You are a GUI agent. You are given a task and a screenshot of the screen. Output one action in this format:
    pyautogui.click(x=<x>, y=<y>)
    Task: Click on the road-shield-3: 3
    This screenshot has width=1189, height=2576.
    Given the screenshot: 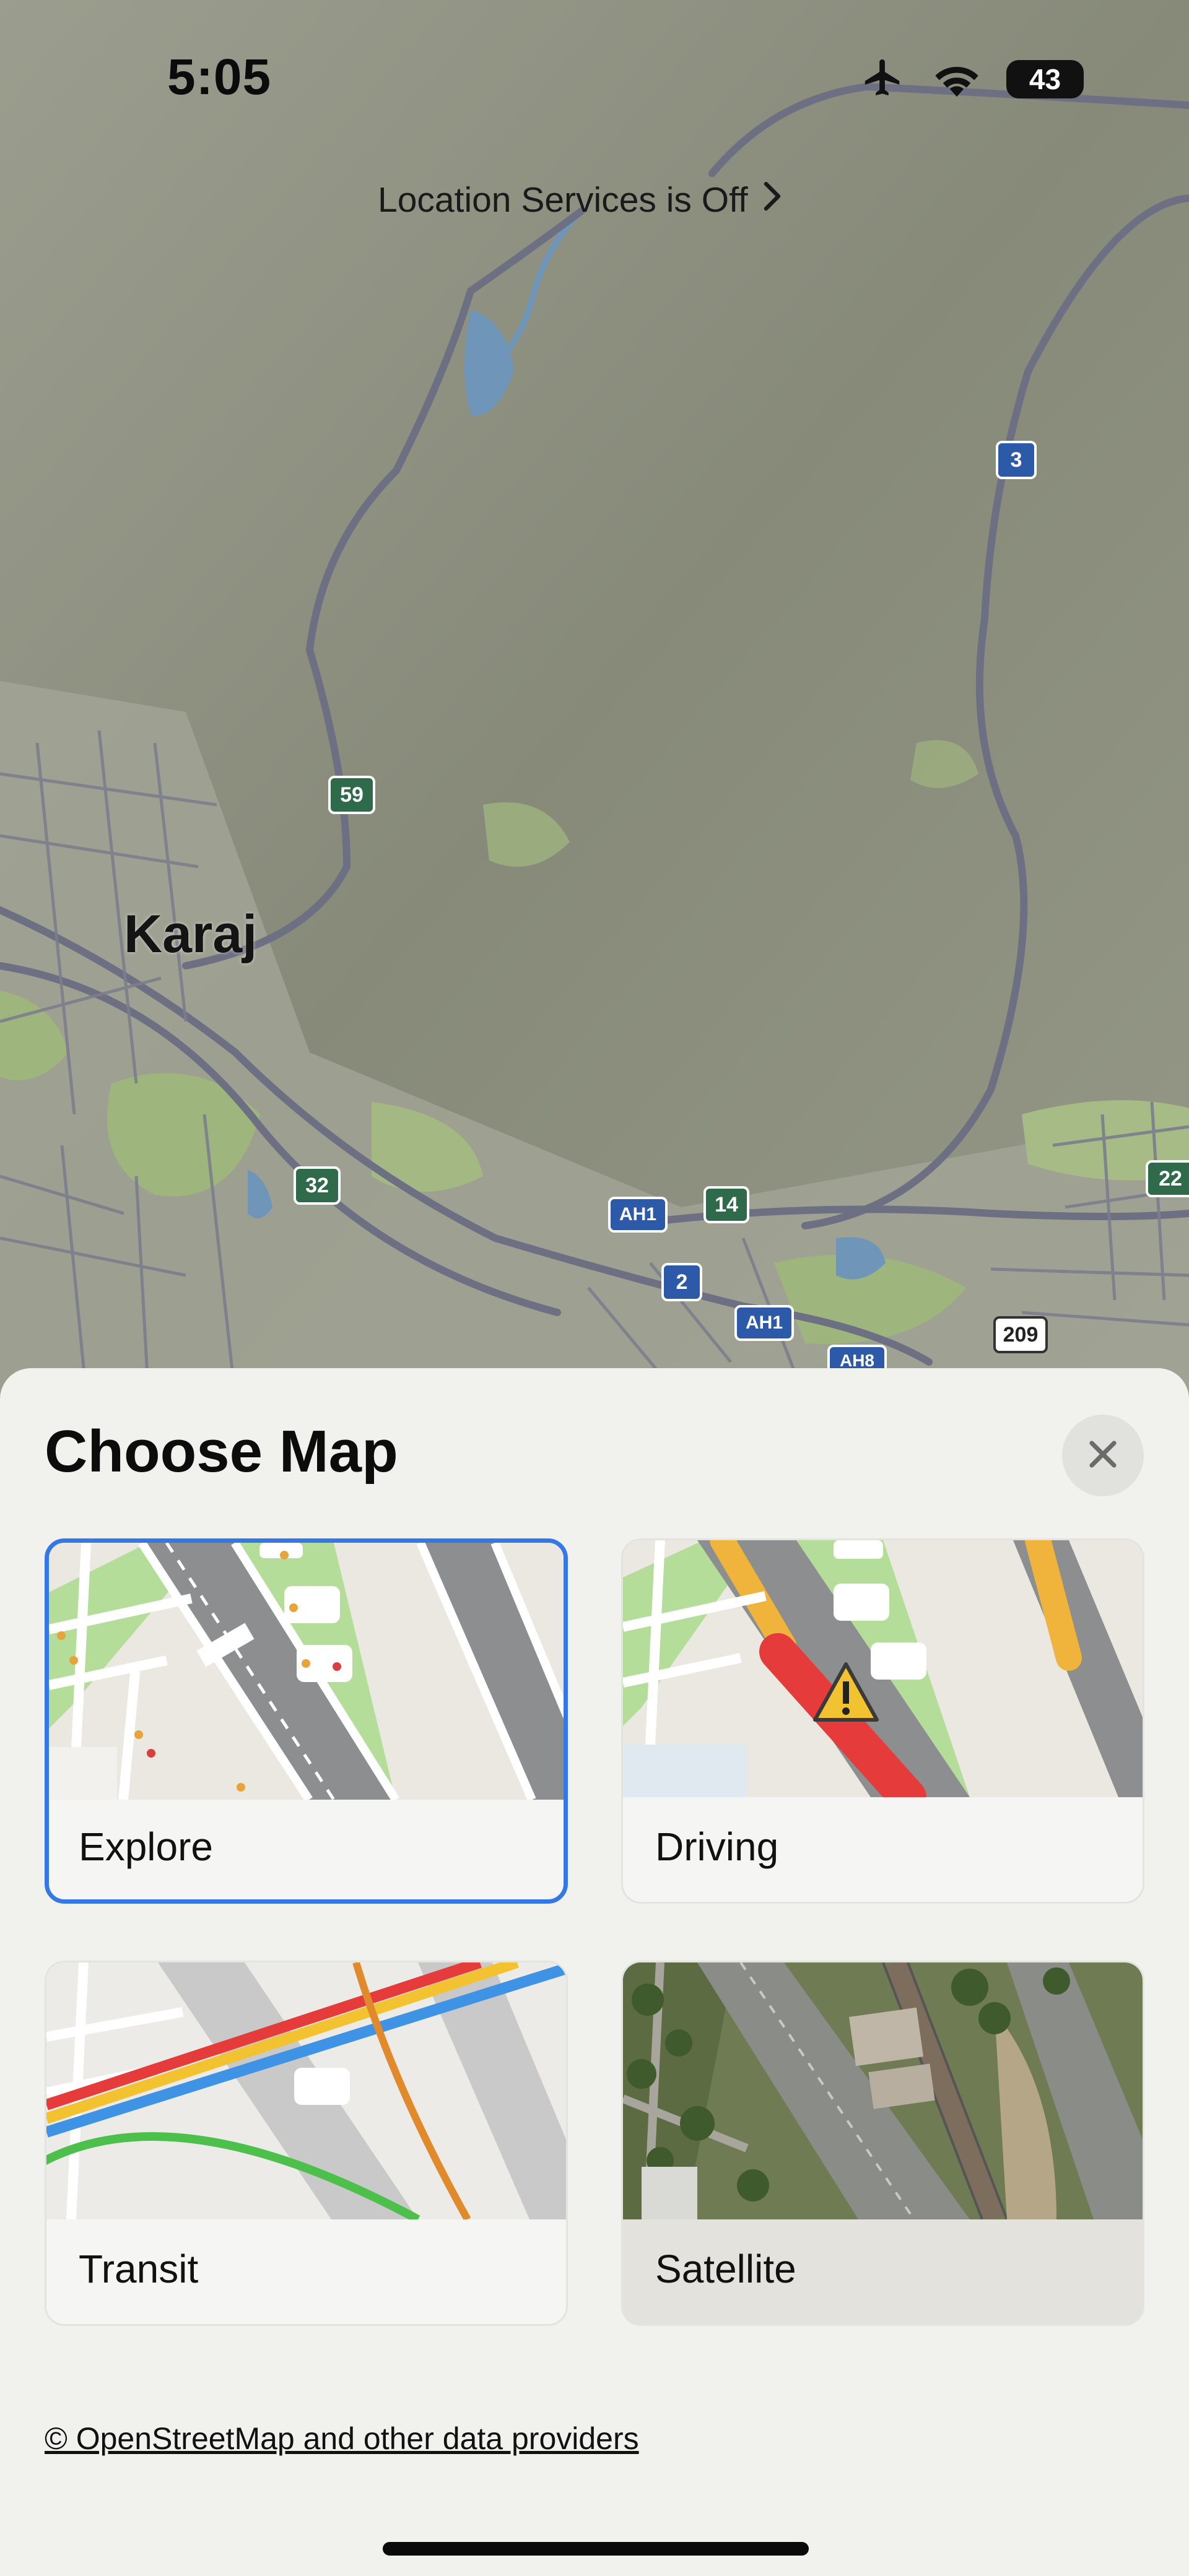 What is the action you would take?
    pyautogui.click(x=1016, y=460)
    